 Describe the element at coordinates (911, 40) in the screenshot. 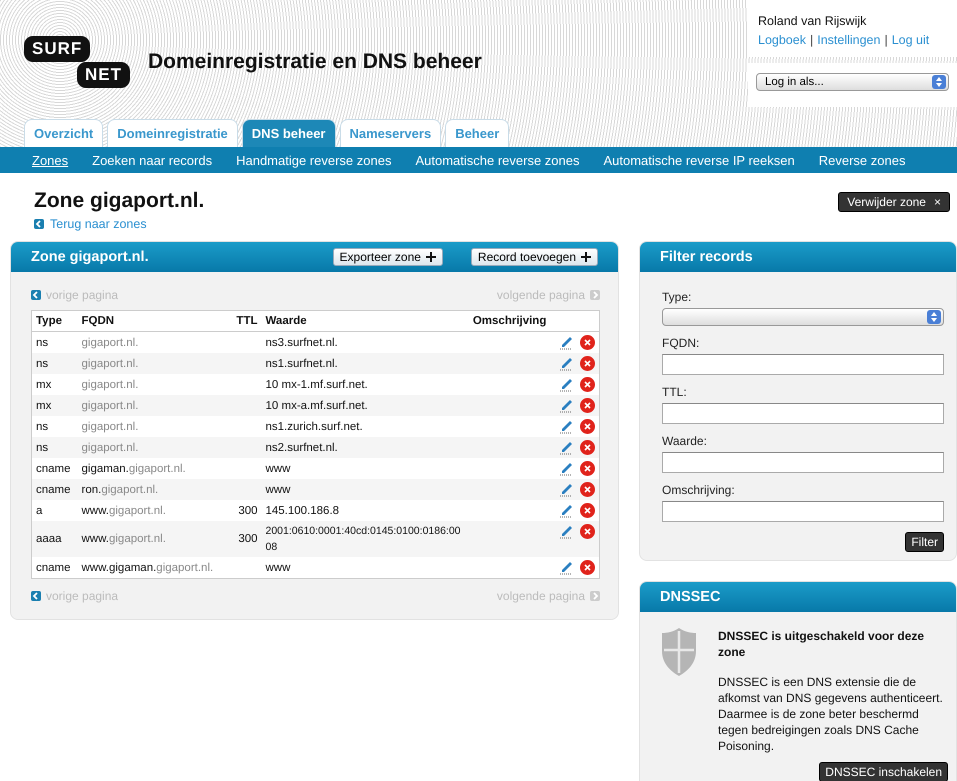

I see `user-link: Log uit` at that location.